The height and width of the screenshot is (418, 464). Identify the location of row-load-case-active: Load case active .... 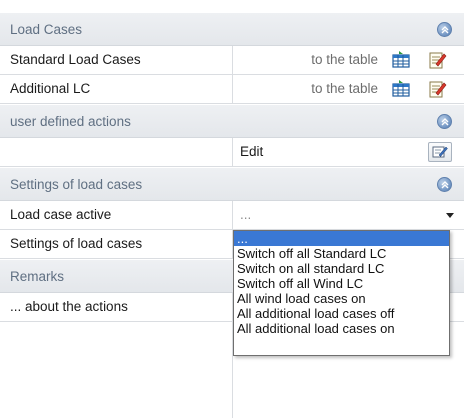
(232, 215).